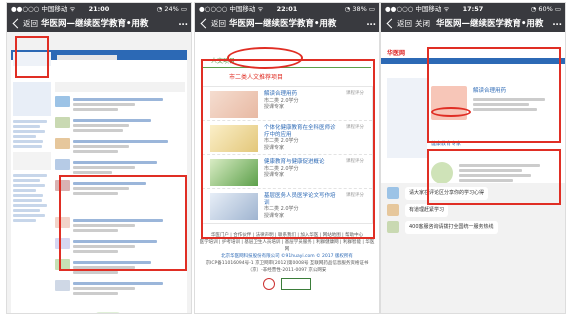 The width and height of the screenshot is (572, 316). I want to click on list-item: 有道理赶紧学习, so click(473, 212).